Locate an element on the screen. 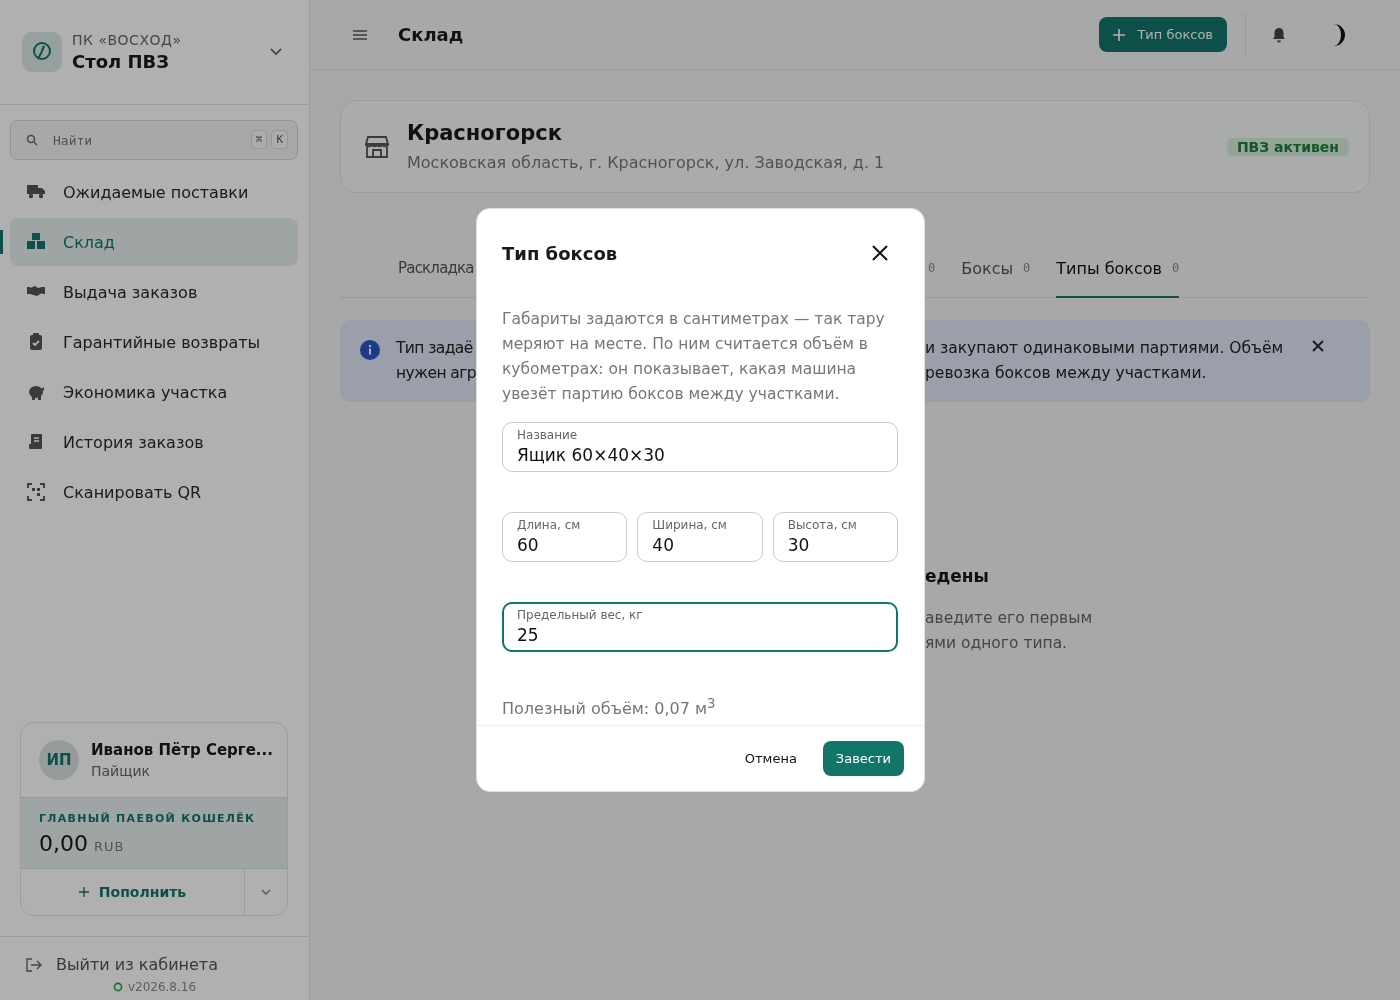  nav-item: Гарантийные возвраты is located at coordinates (154, 342).